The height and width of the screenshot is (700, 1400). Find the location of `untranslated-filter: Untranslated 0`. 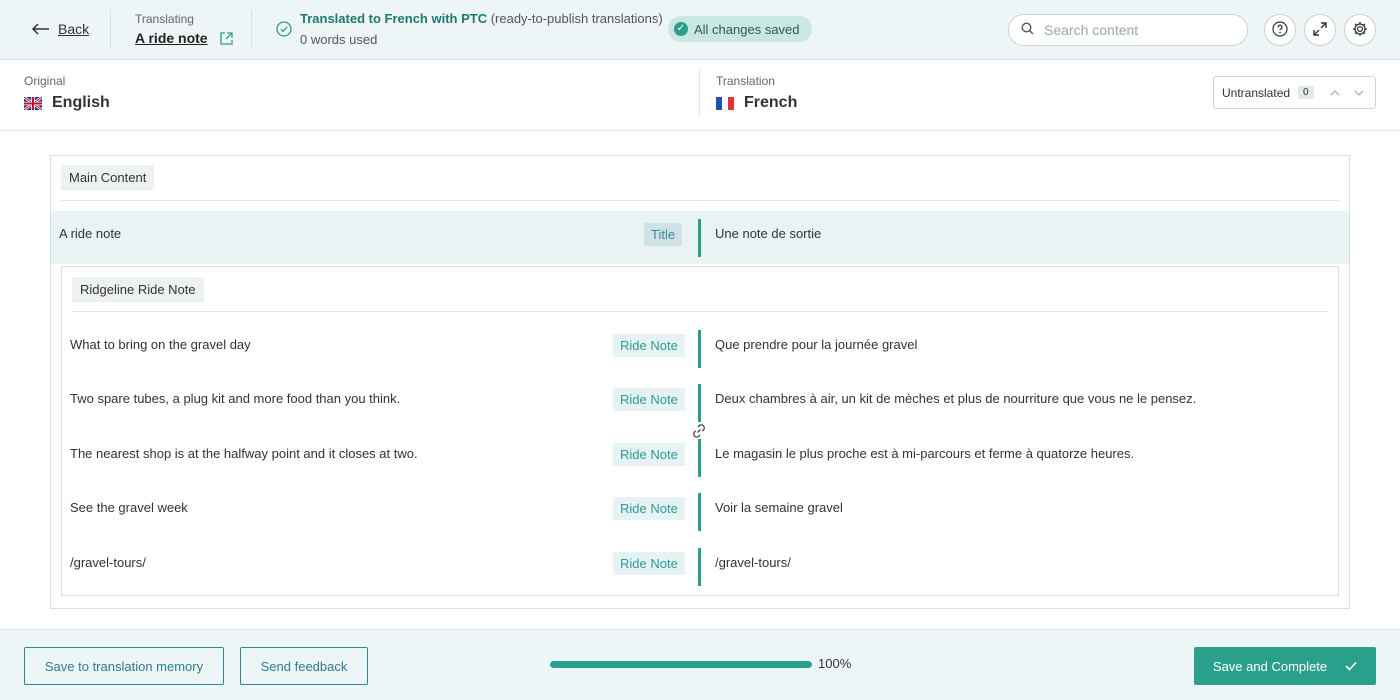

untranslated-filter: Untranslated 0 is located at coordinates (1294, 92).